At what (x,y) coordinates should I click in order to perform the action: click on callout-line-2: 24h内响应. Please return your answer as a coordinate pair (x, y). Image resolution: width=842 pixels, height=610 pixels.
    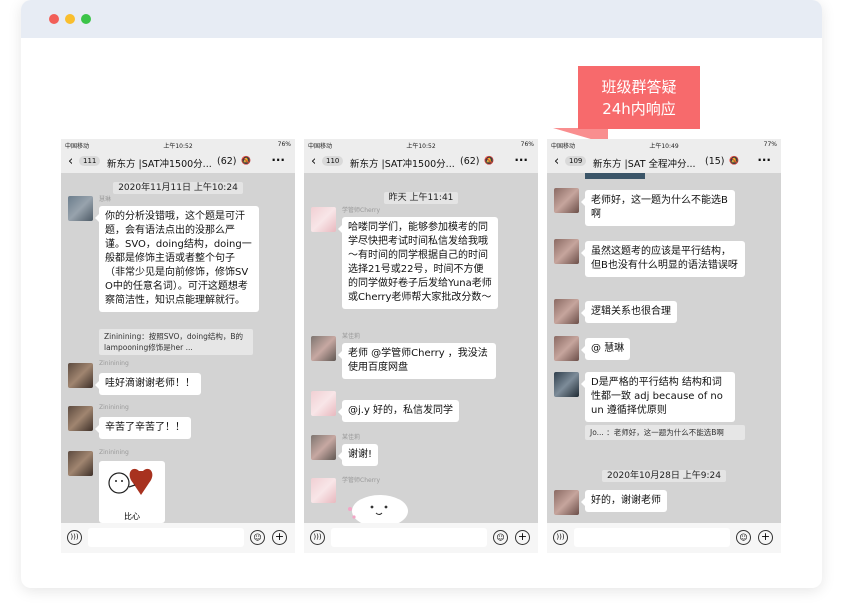
    Looking at the image, I should click on (639, 109).